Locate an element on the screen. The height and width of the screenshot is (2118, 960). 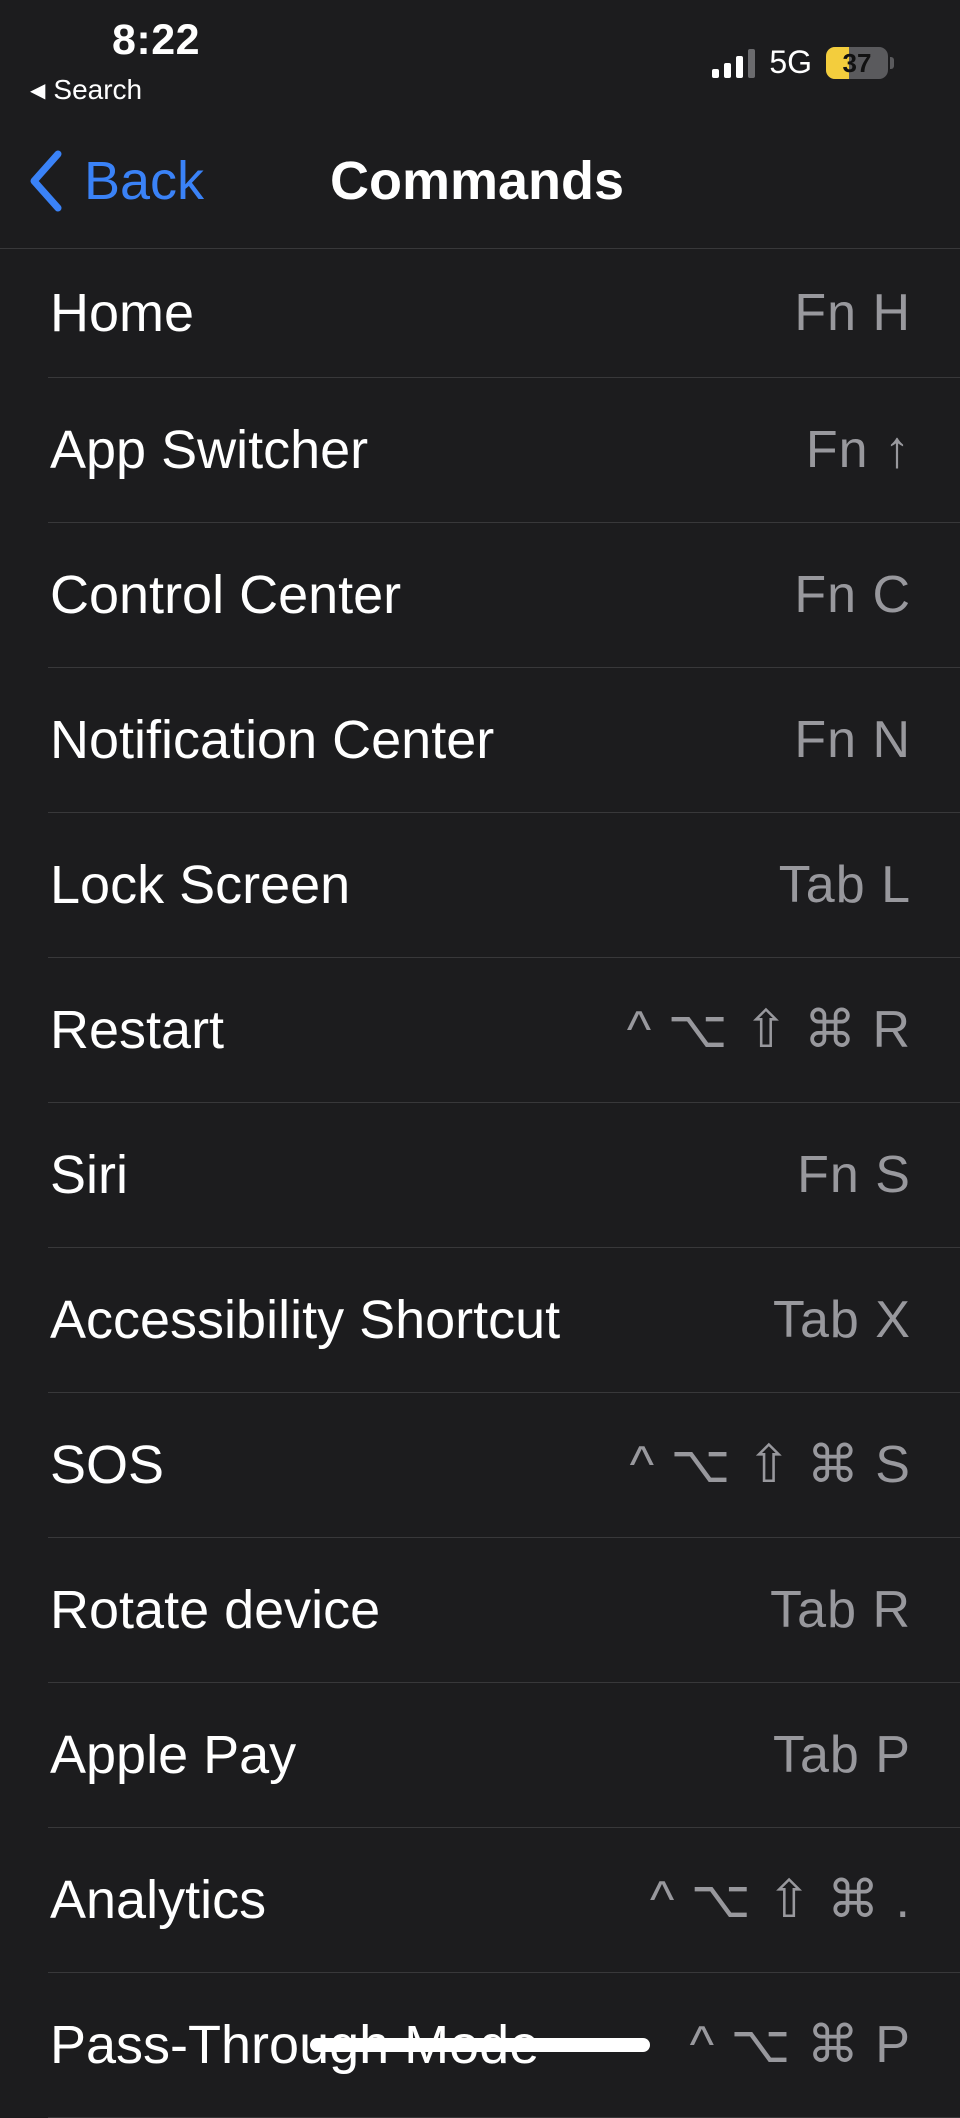
command-row-apple-pay: Apple Pay Tab P is located at coordinates (504, 1755).